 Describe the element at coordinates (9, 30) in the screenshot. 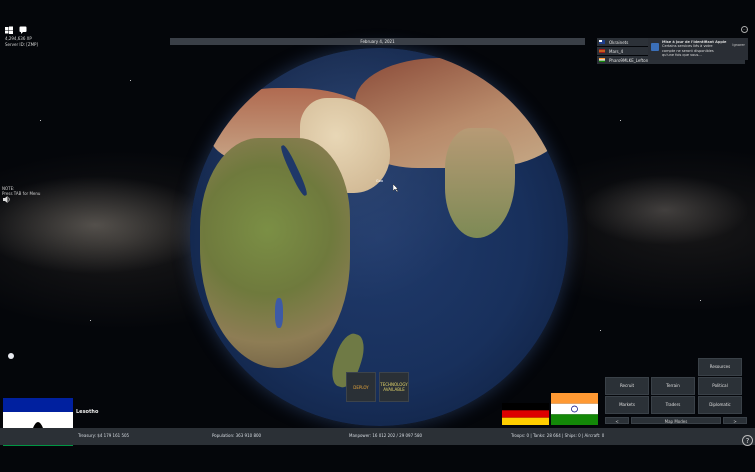

I see `windows-icon` at that location.